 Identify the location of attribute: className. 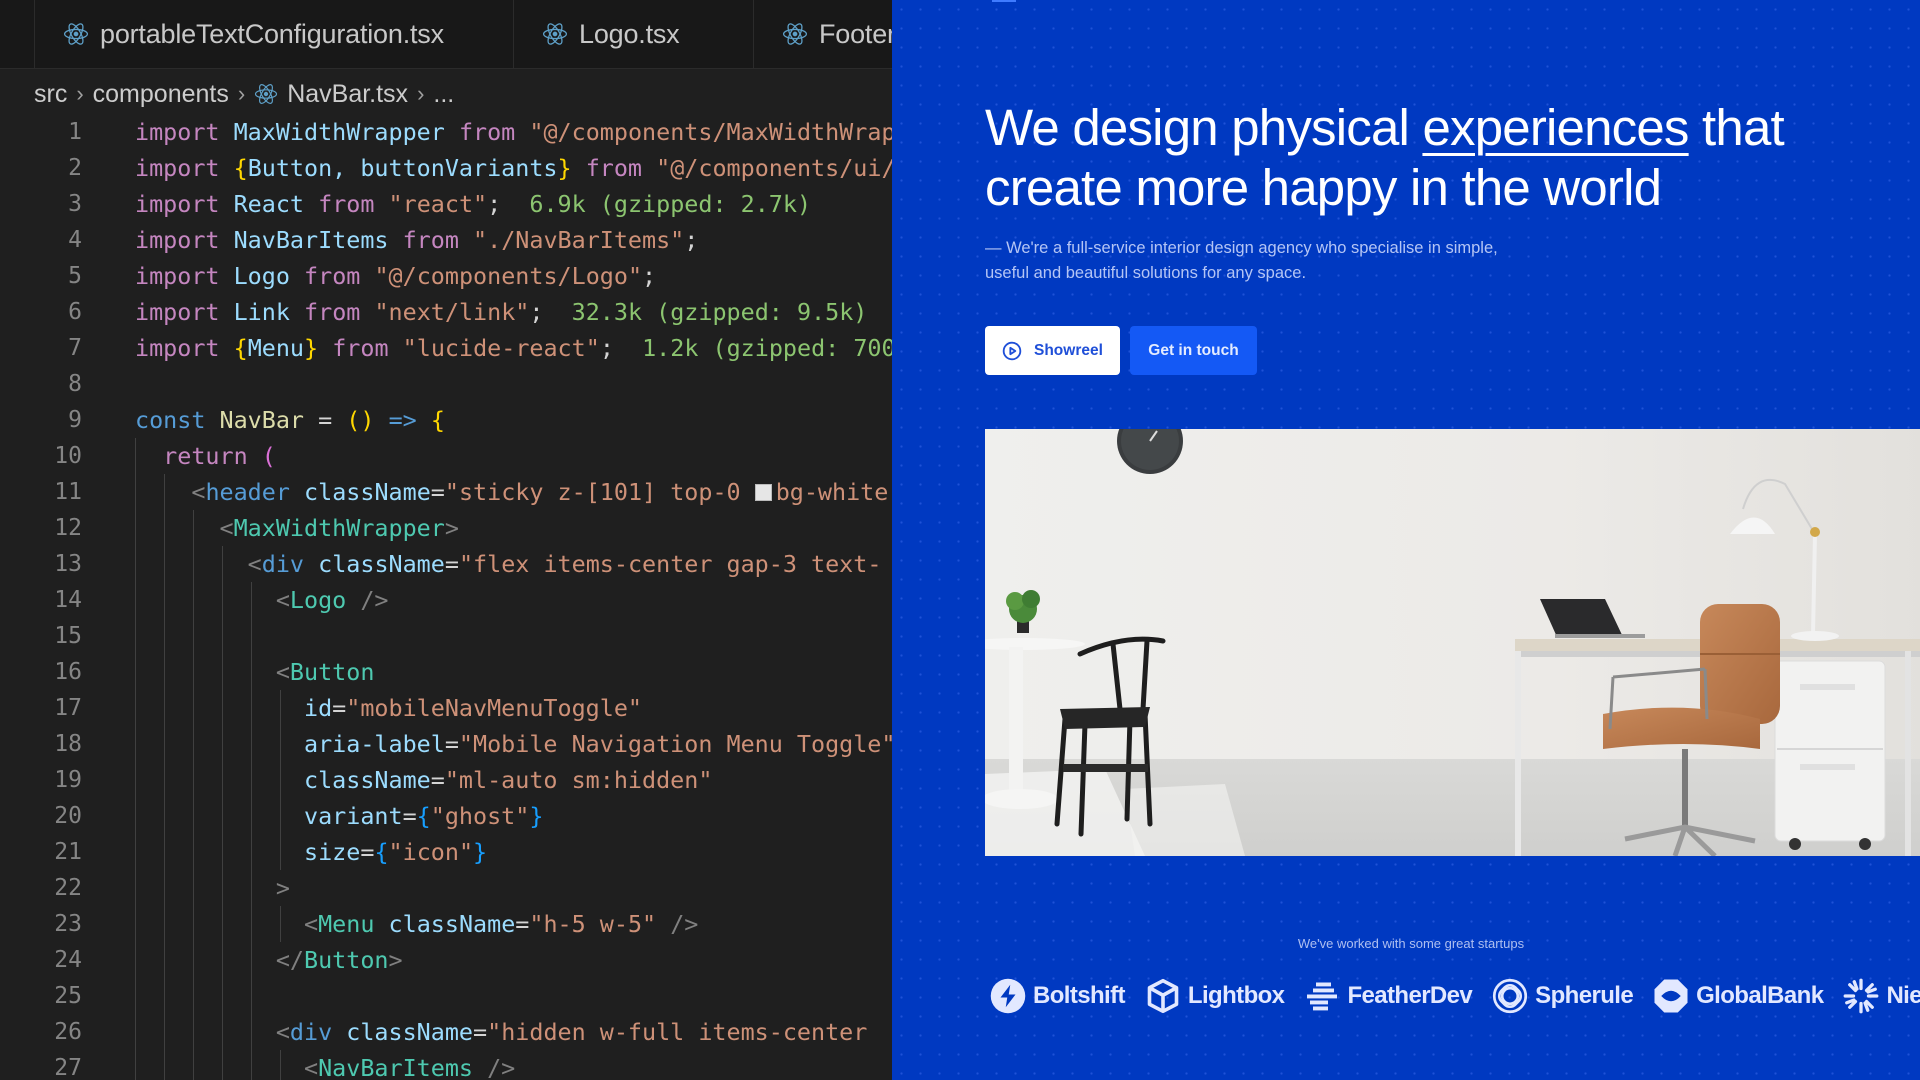
(452, 924).